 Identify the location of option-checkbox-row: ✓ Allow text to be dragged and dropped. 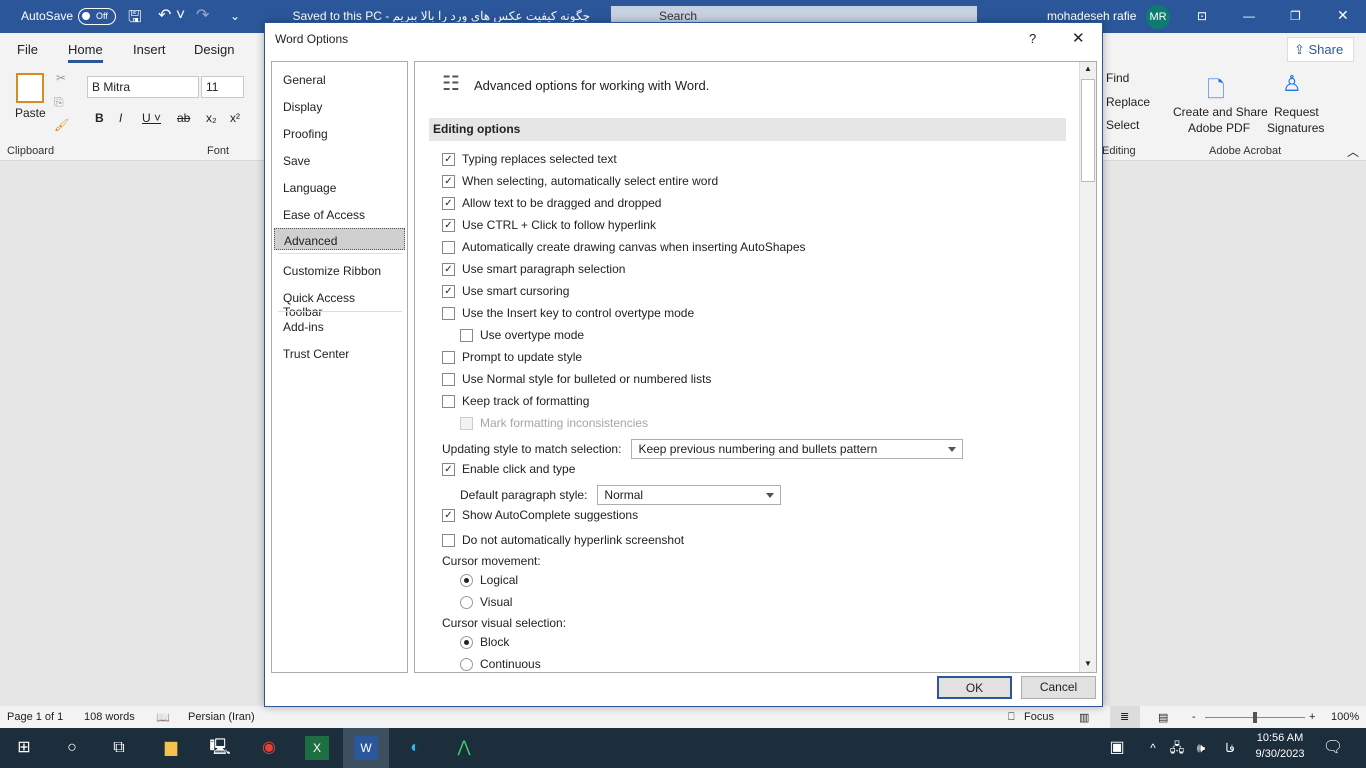
(551, 203).